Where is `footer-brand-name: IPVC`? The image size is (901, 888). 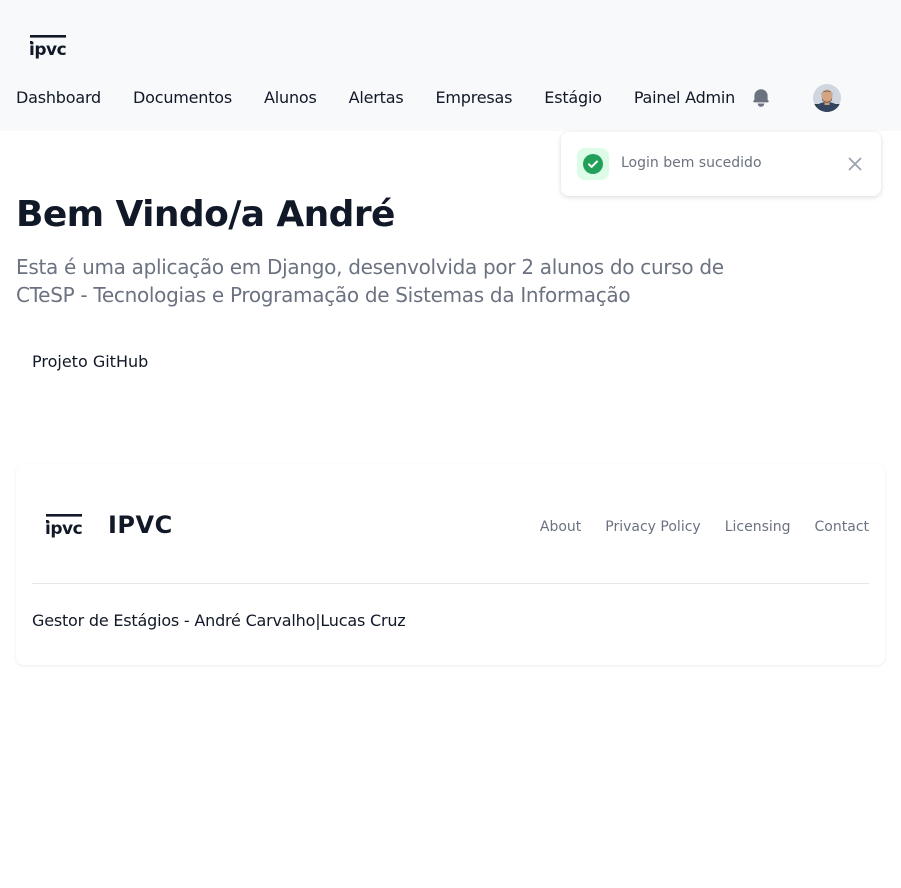 footer-brand-name: IPVC is located at coordinates (140, 525).